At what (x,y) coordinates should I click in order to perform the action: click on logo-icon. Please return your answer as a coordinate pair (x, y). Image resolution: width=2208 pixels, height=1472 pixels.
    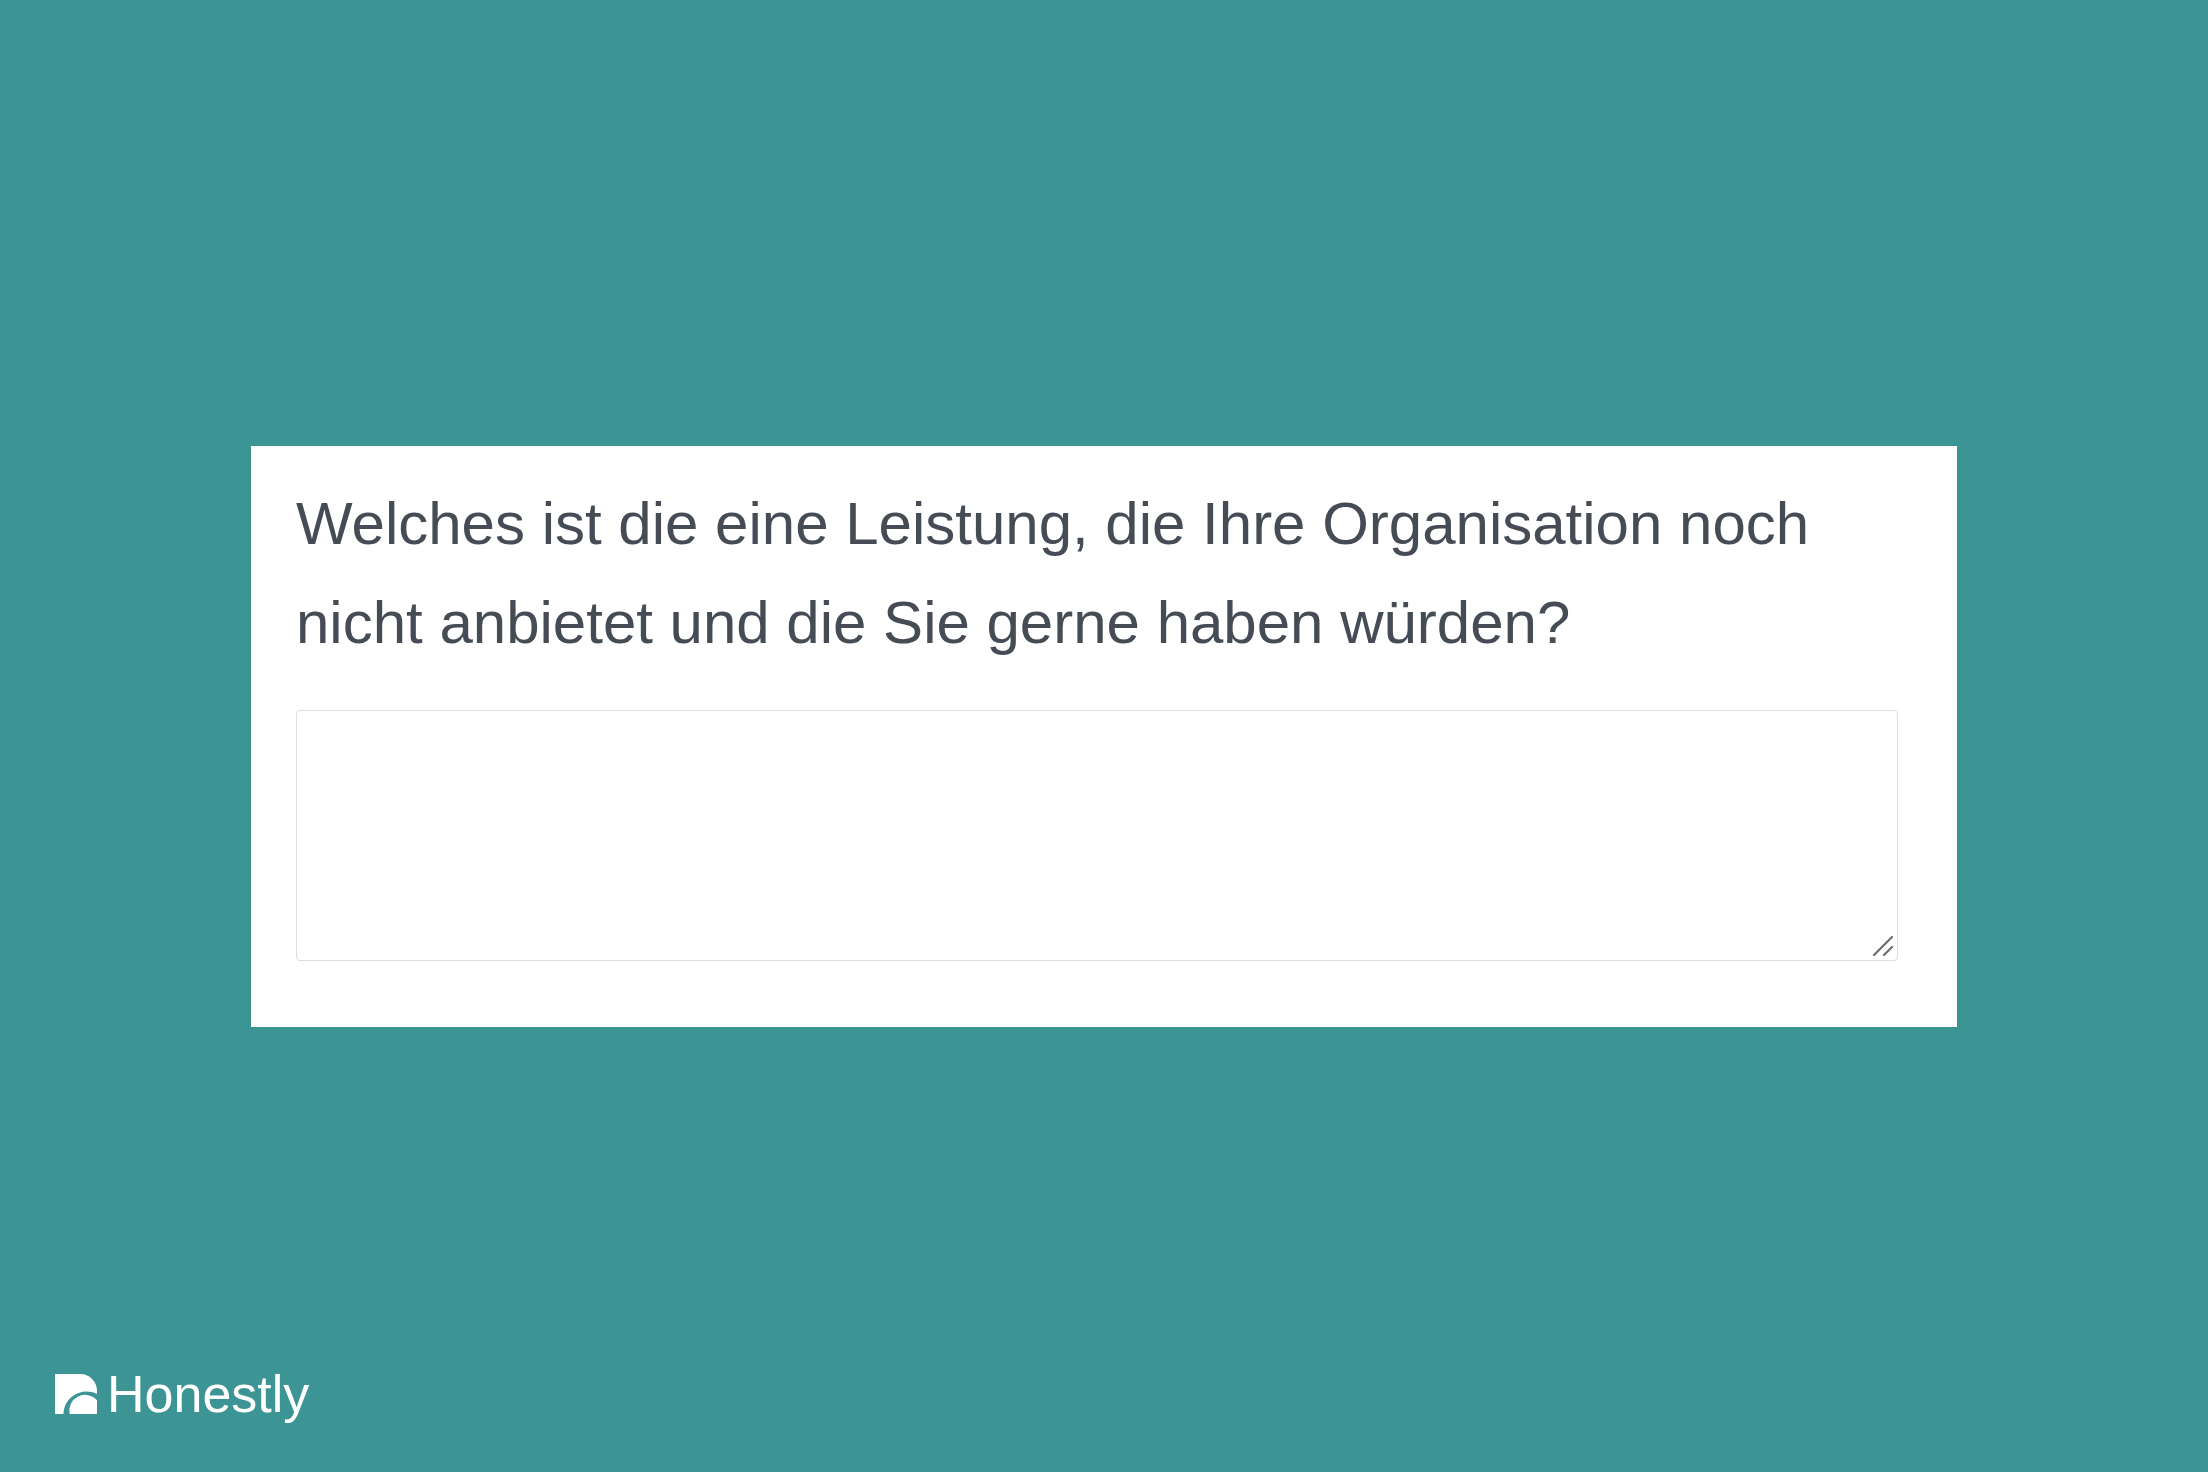
    Looking at the image, I should click on (76, 1394).